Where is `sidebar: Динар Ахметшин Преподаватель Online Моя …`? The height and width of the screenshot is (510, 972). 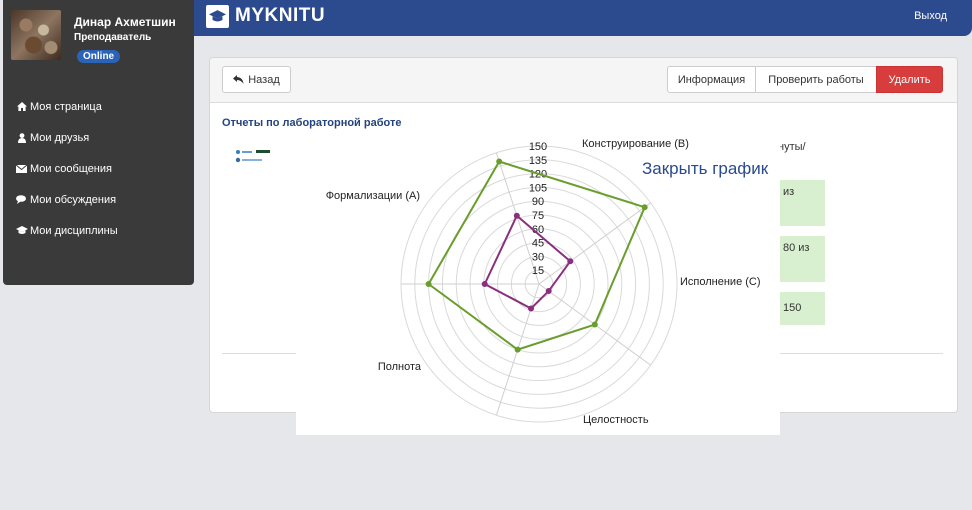 sidebar: Динар Ахметшин Преподаватель Online Моя … is located at coordinates (98, 142).